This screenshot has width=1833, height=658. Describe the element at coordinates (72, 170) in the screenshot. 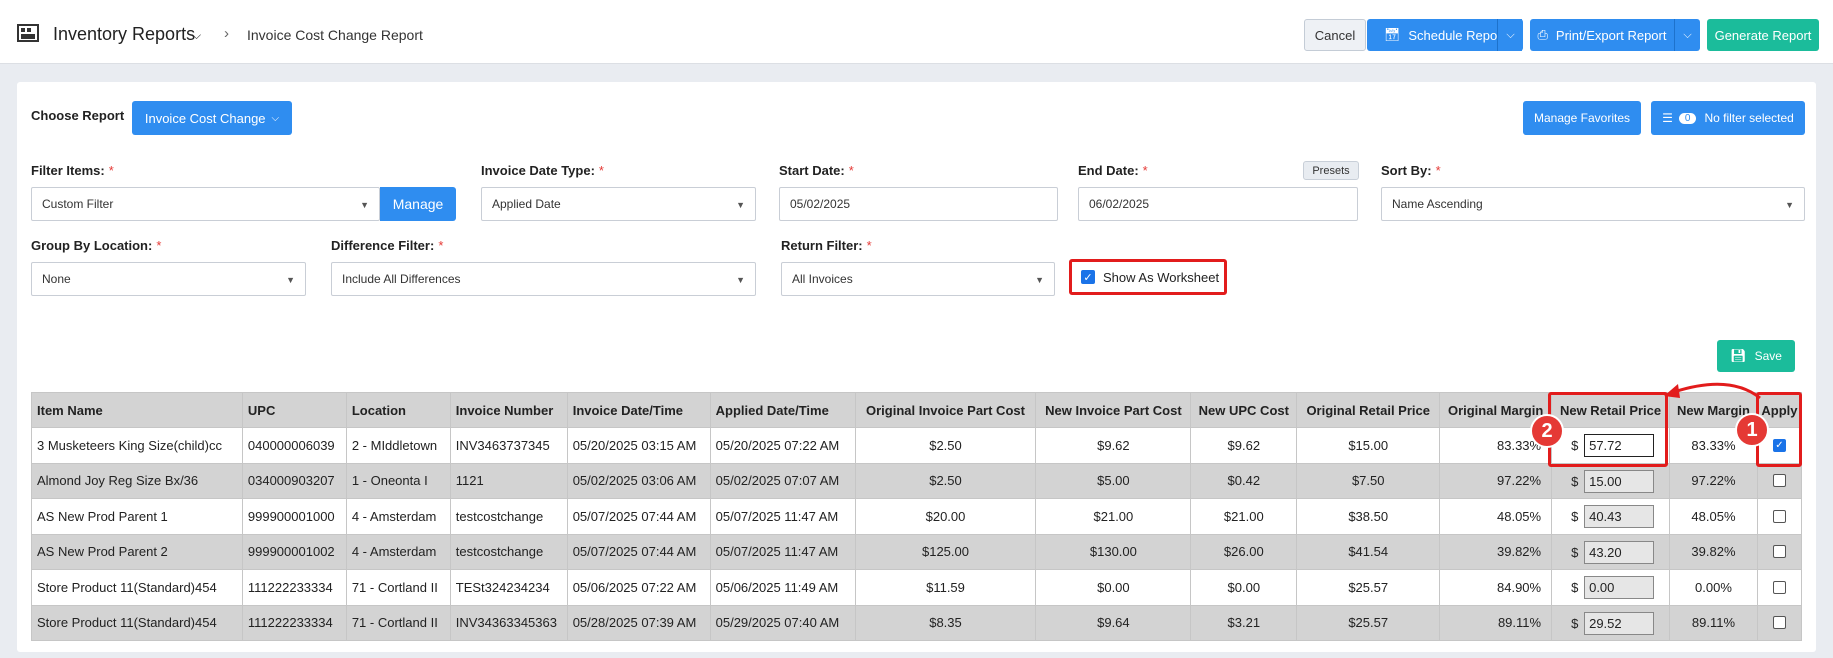

I see `filter-items-label: Filter Items: *` at that location.